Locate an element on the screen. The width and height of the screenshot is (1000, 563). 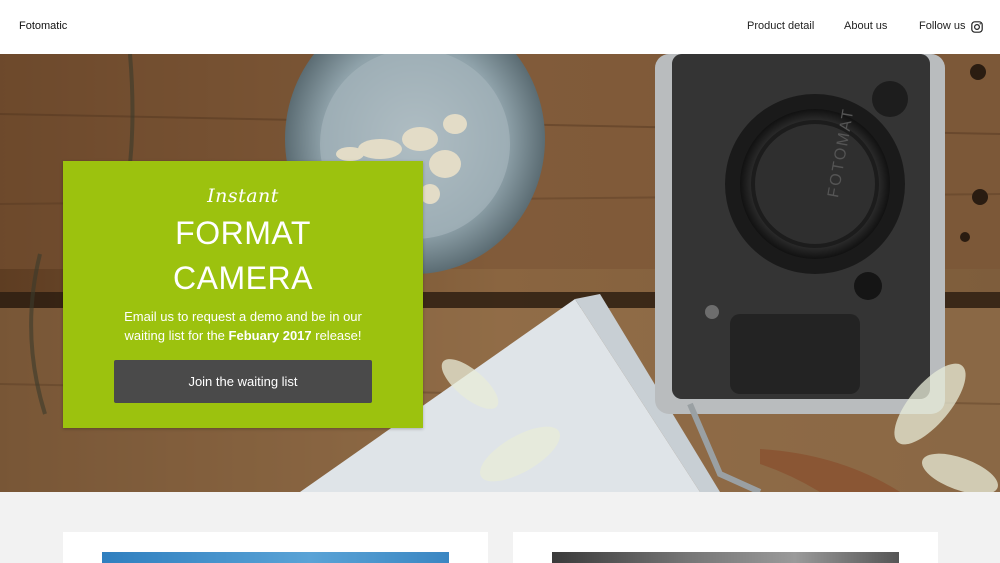
feature-card-1-image is located at coordinates (275, 557).